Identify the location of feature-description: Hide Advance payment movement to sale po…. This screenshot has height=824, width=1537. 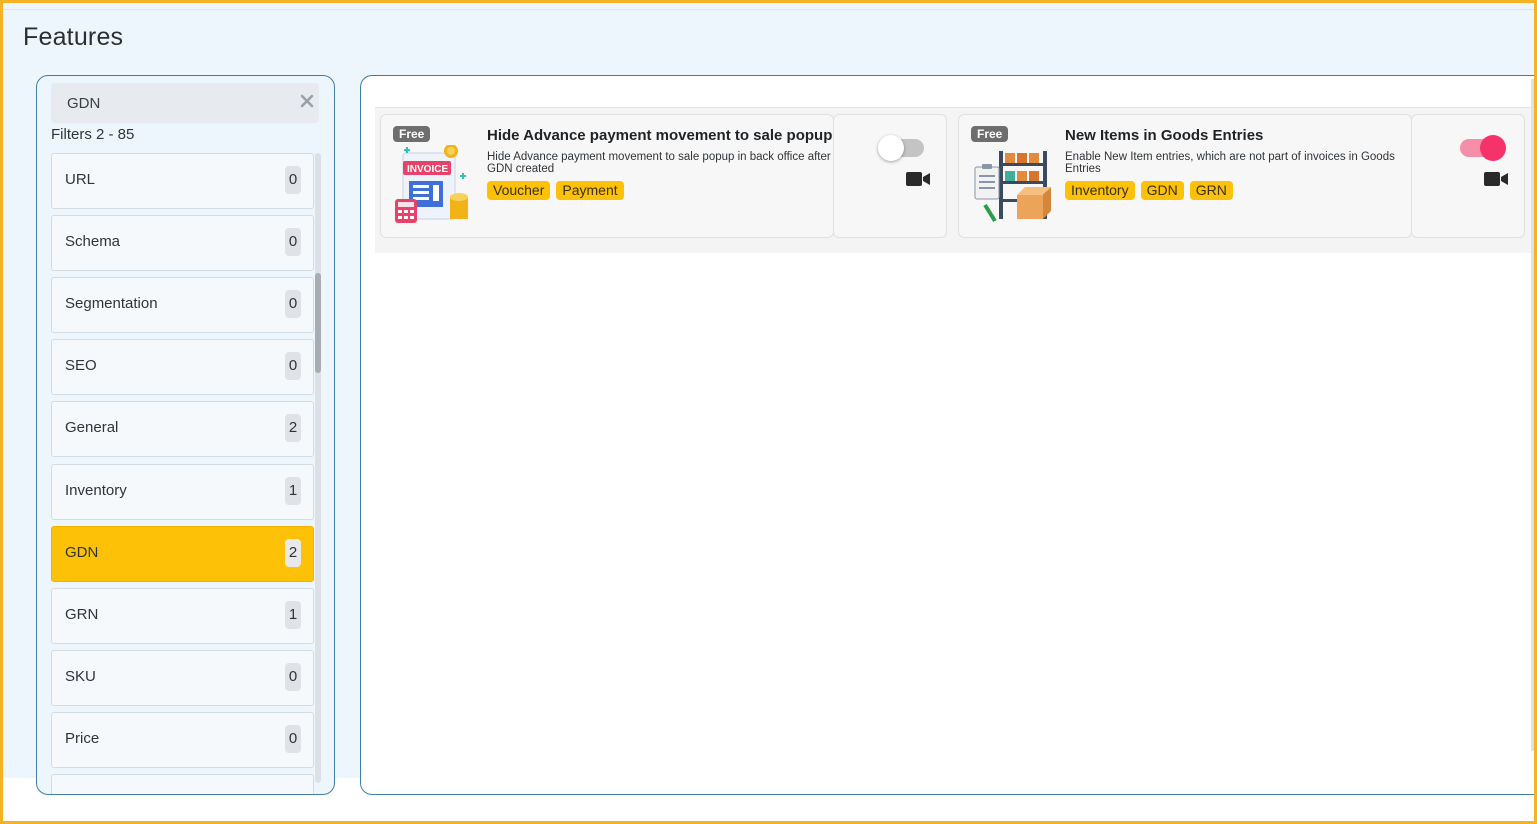
(659, 163).